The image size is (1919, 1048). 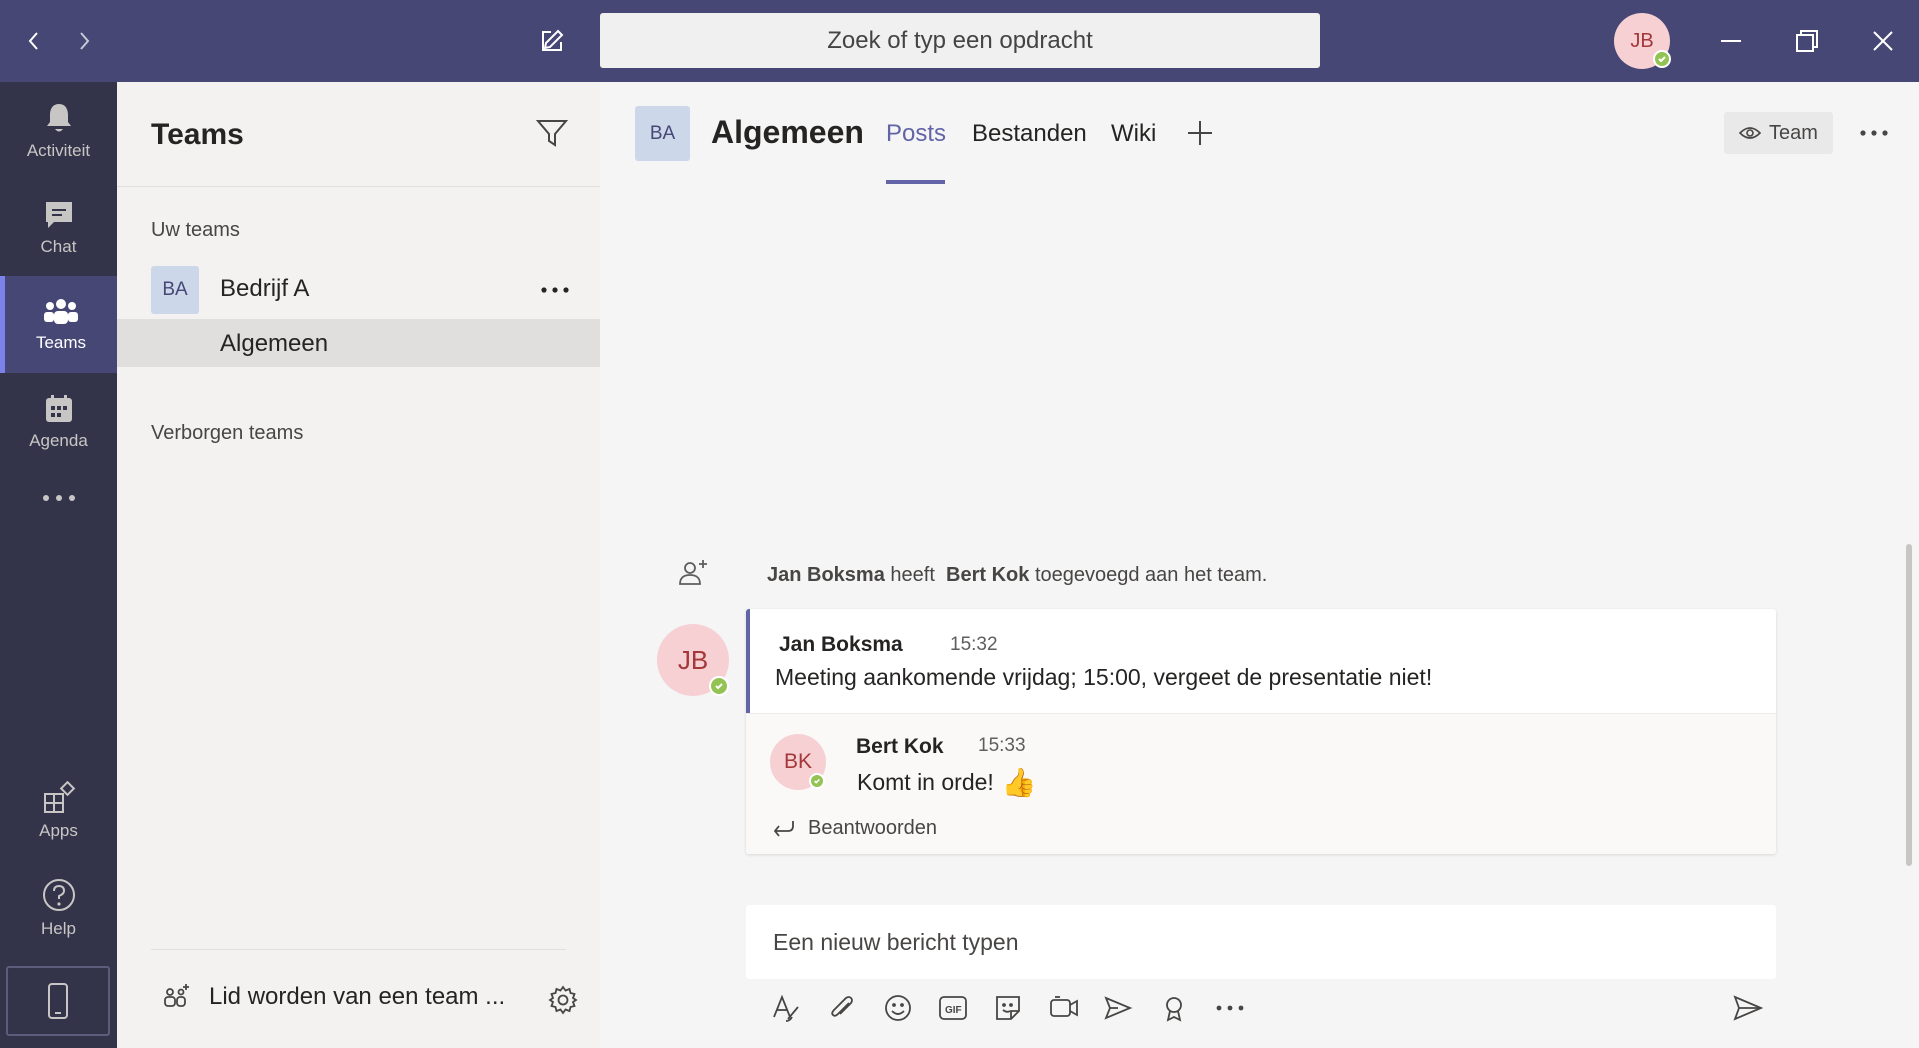 I want to click on search-input: Zoek of typ een opdracht, so click(x=960, y=40).